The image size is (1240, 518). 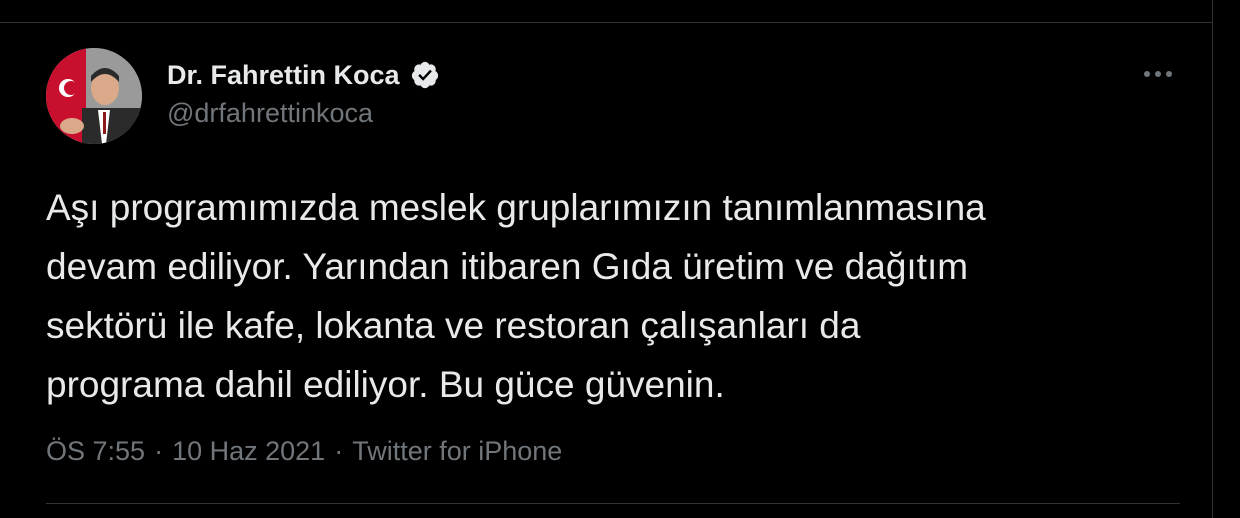 I want to click on avatar, so click(x=94, y=96).